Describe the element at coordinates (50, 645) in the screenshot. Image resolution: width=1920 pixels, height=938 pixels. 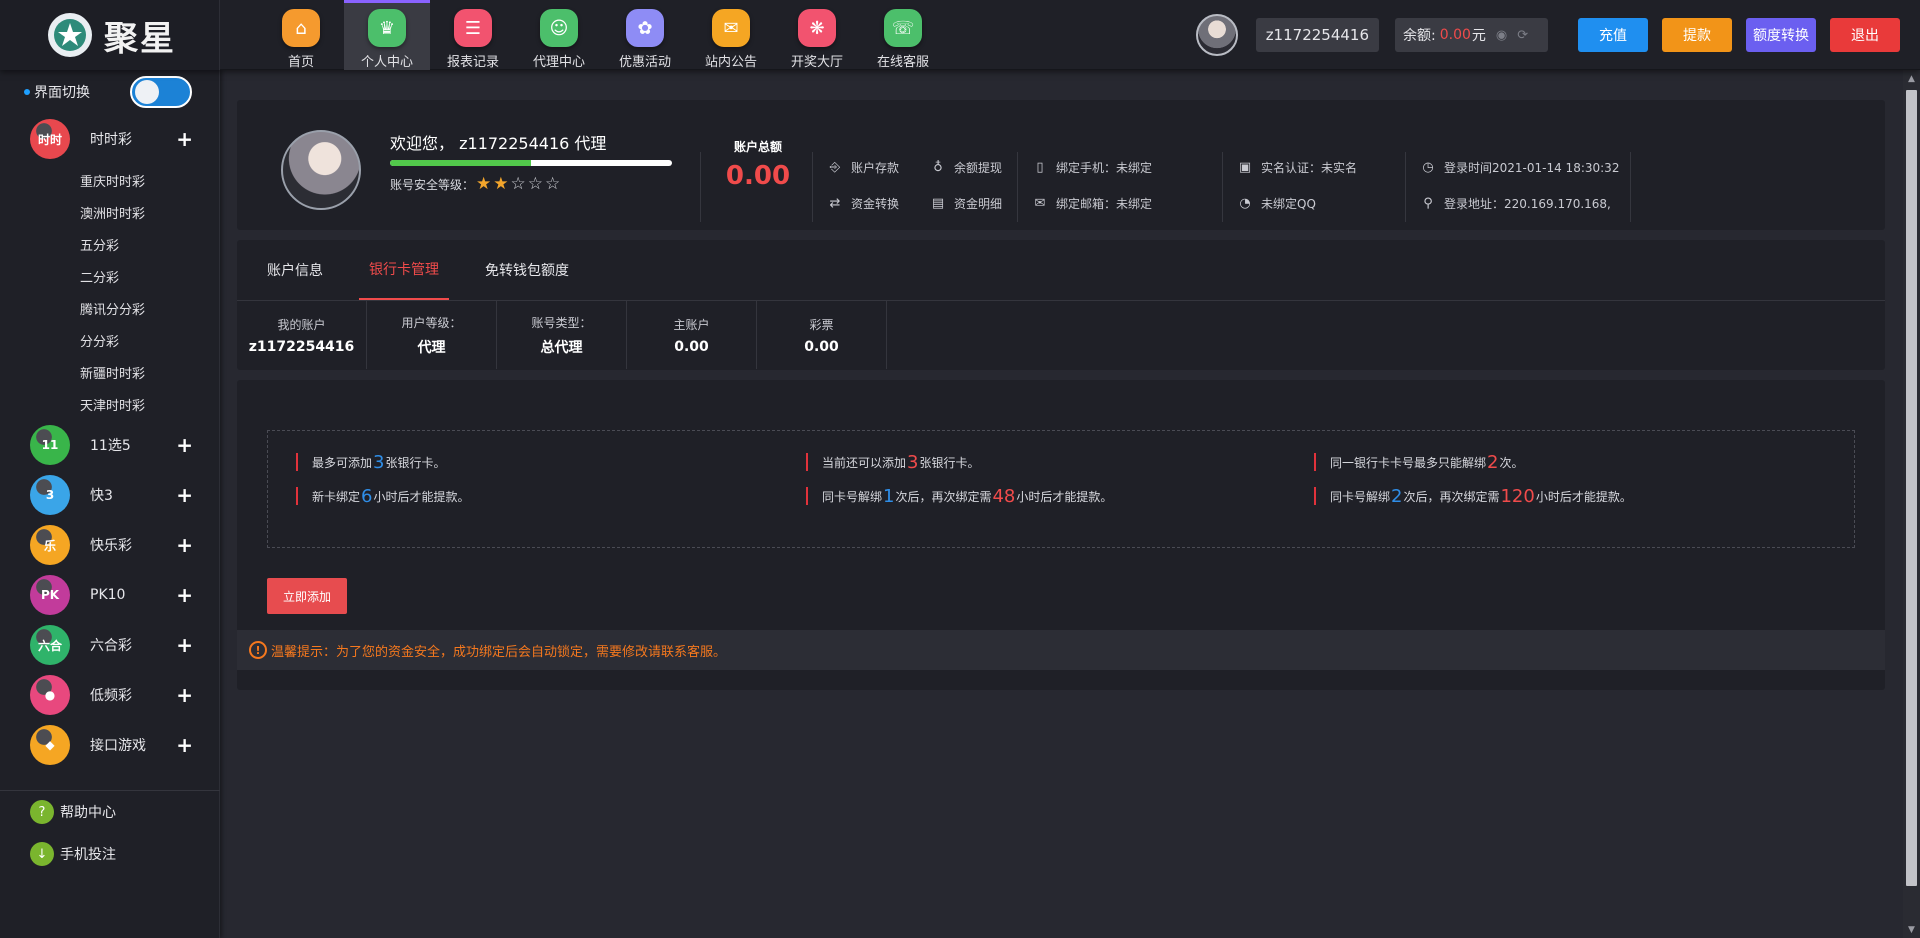
I see `mark6-icon: 六合` at that location.